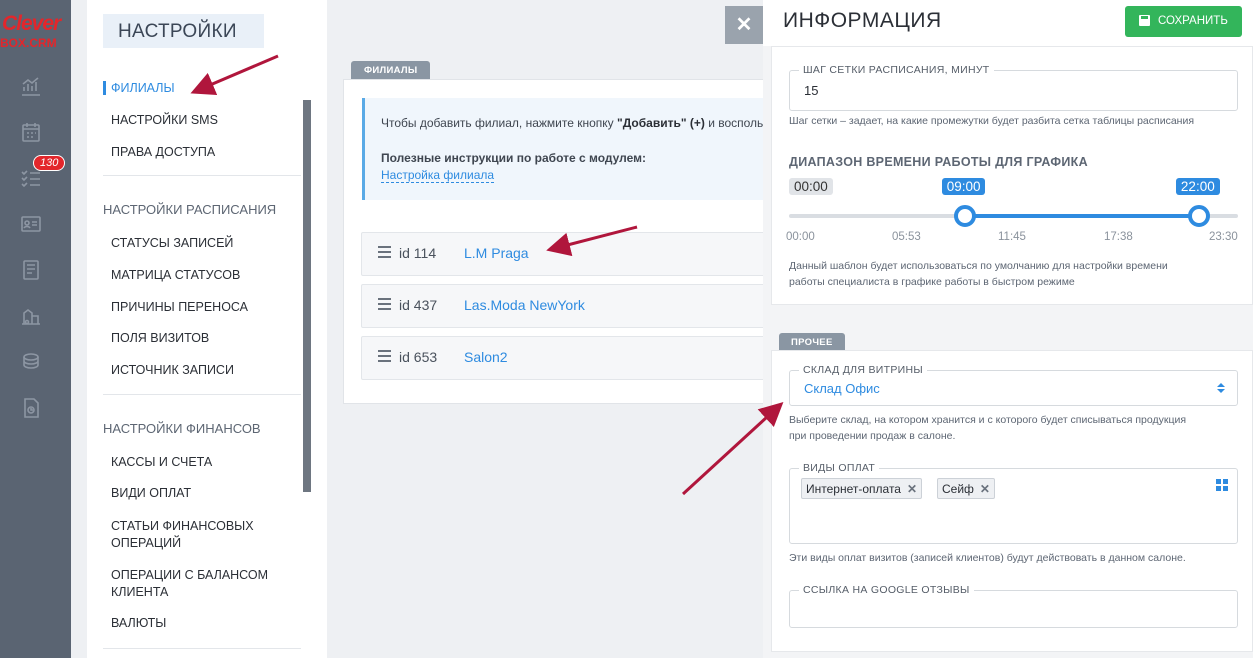 This screenshot has width=1253, height=658. Describe the element at coordinates (1222, 485) in the screenshot. I see `grid-icon` at that location.